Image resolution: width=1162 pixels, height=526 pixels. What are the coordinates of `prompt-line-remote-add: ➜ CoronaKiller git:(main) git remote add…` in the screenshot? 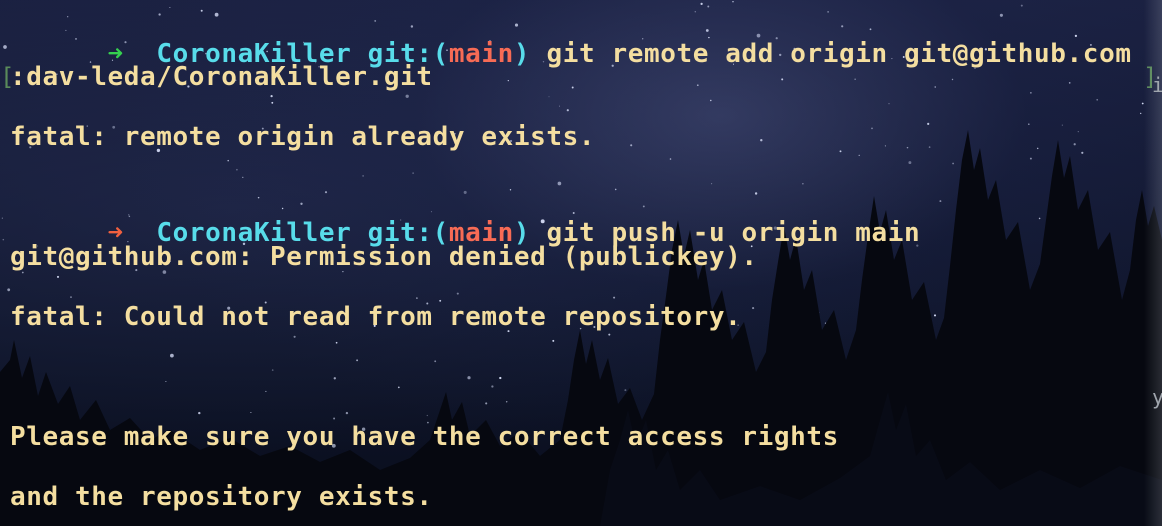 It's located at (571, 34).